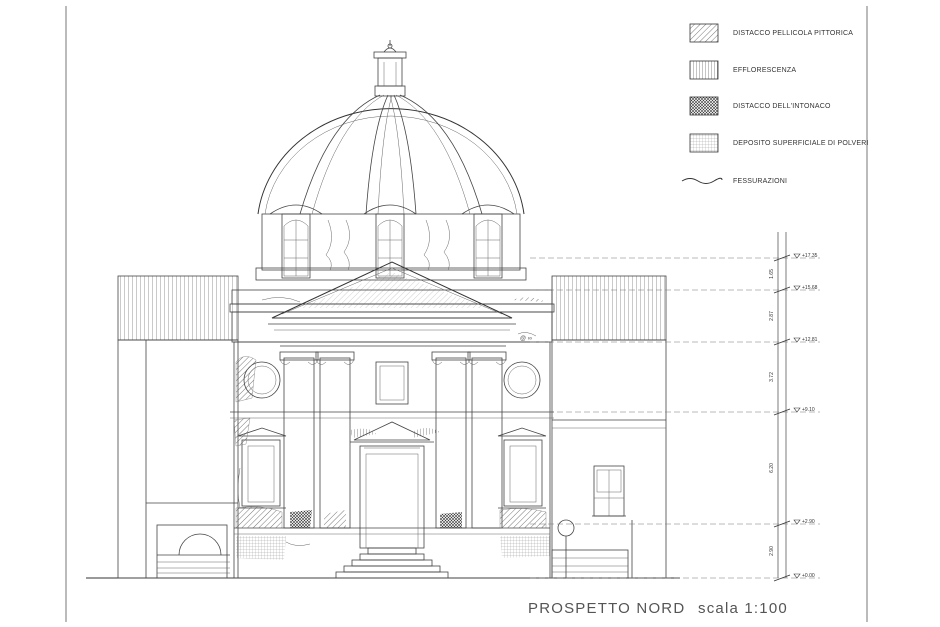 The height and width of the screenshot is (627, 940). Describe the element at coordinates (772, 274) in the screenshot. I see `dimension-label: 1.65` at that location.